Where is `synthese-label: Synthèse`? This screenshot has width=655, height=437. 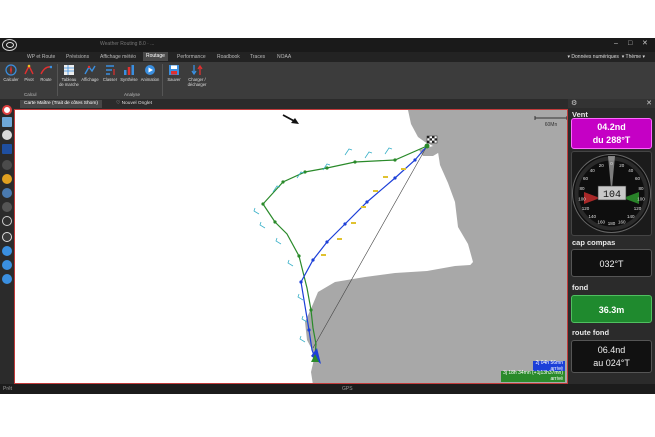
synthese-label: Synthèse is located at coordinates (129, 79).